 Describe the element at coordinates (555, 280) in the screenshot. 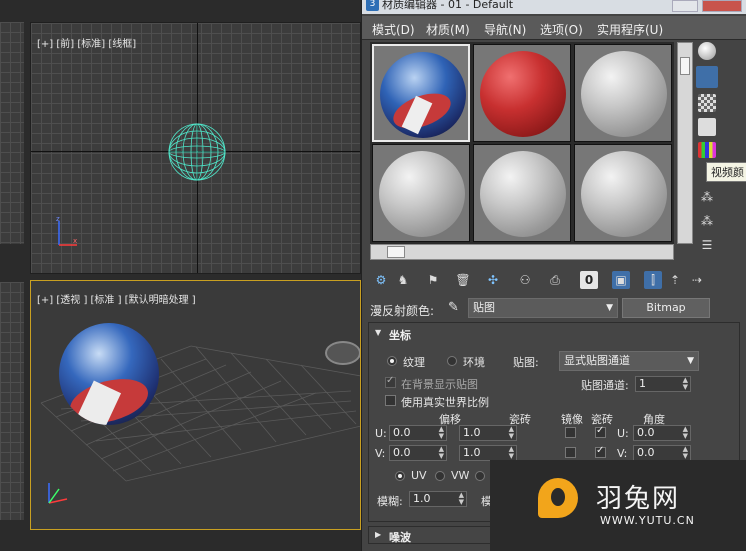

I see `material-id-icon: ⎙` at that location.